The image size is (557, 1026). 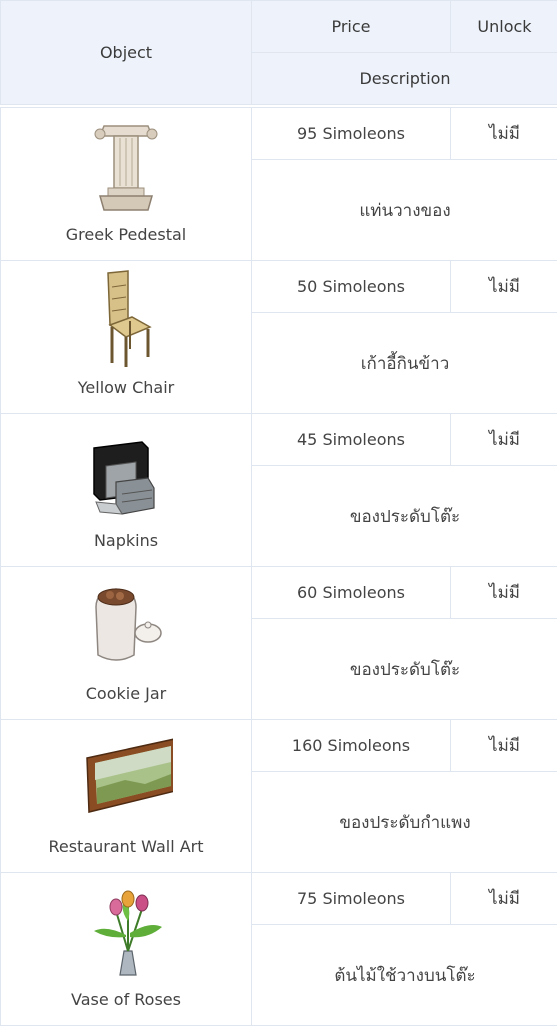 What do you see at coordinates (126, 846) in the screenshot?
I see `object-name: Restaurant Wall Art` at bounding box center [126, 846].